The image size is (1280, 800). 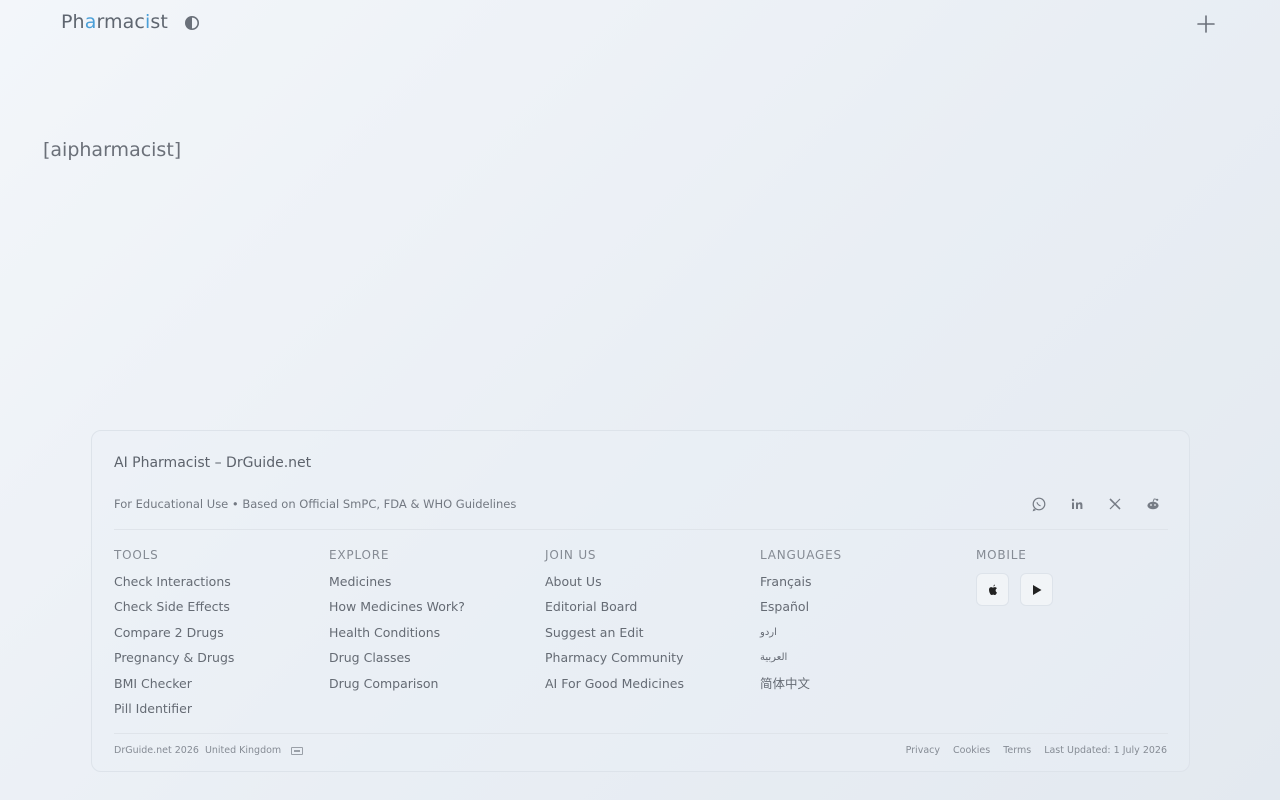 I want to click on link-compare-drugs: Compare 2 Drugs, so click(x=174, y=636).